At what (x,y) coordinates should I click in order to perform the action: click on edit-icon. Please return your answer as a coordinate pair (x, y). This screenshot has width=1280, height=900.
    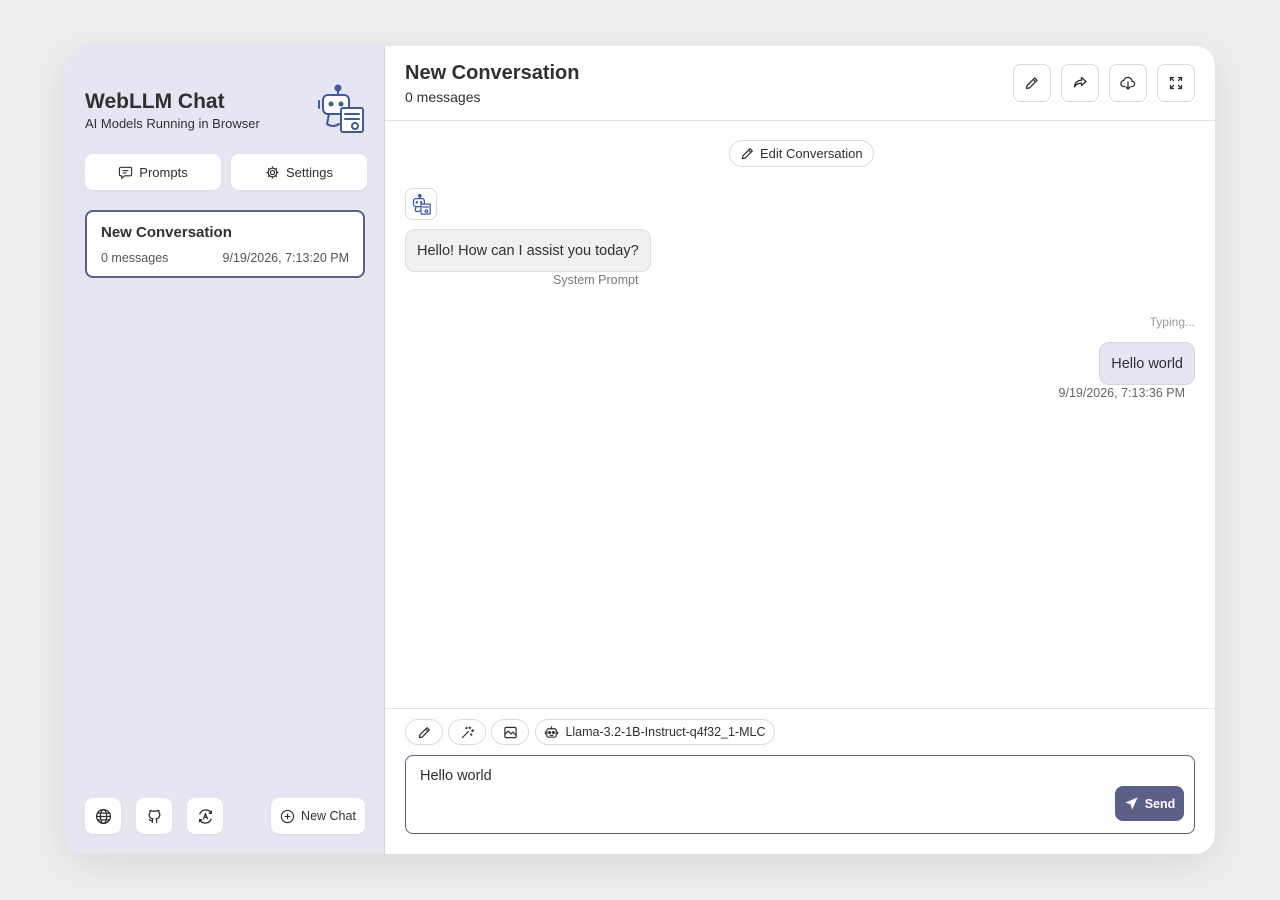
    Looking at the image, I should click on (1031, 83).